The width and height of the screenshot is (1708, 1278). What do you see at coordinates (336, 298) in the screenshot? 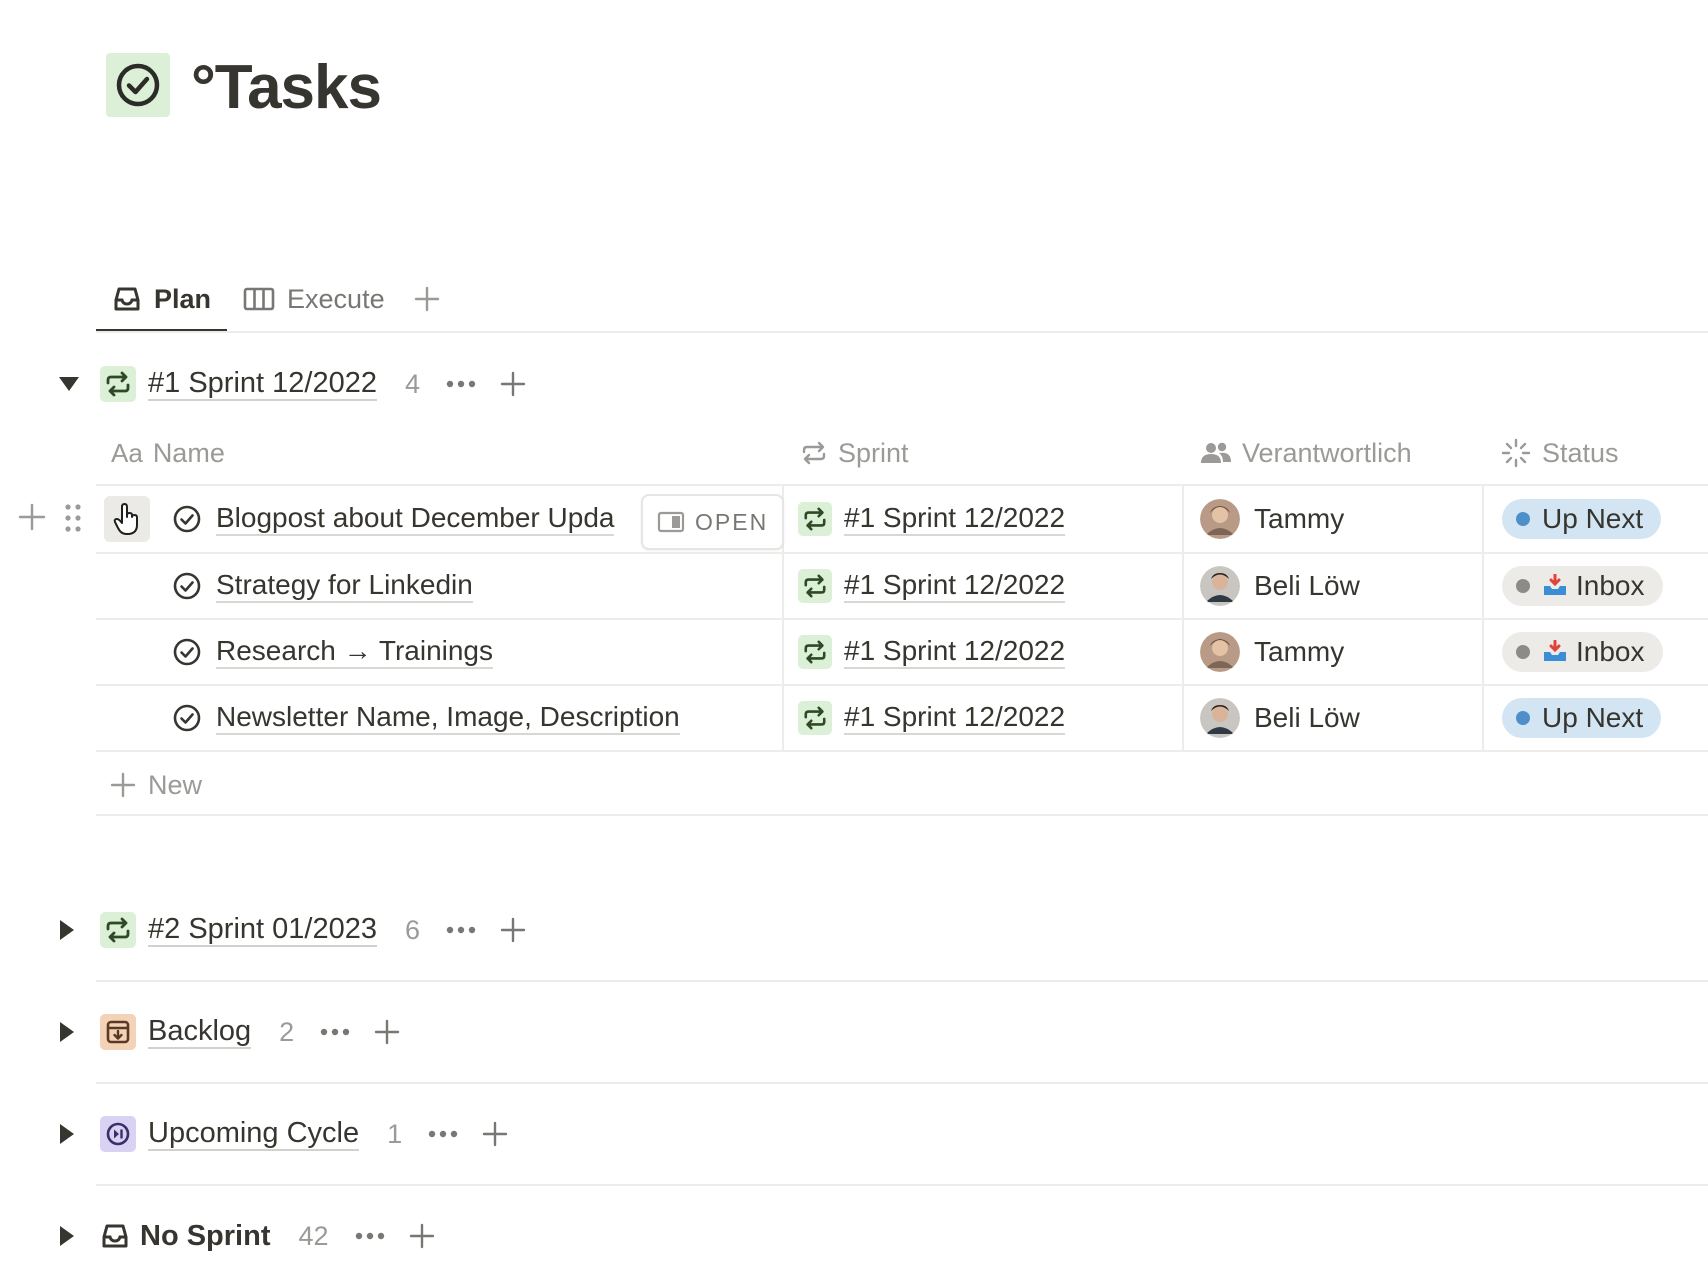
I see `tab-execute-label: Execute` at bounding box center [336, 298].